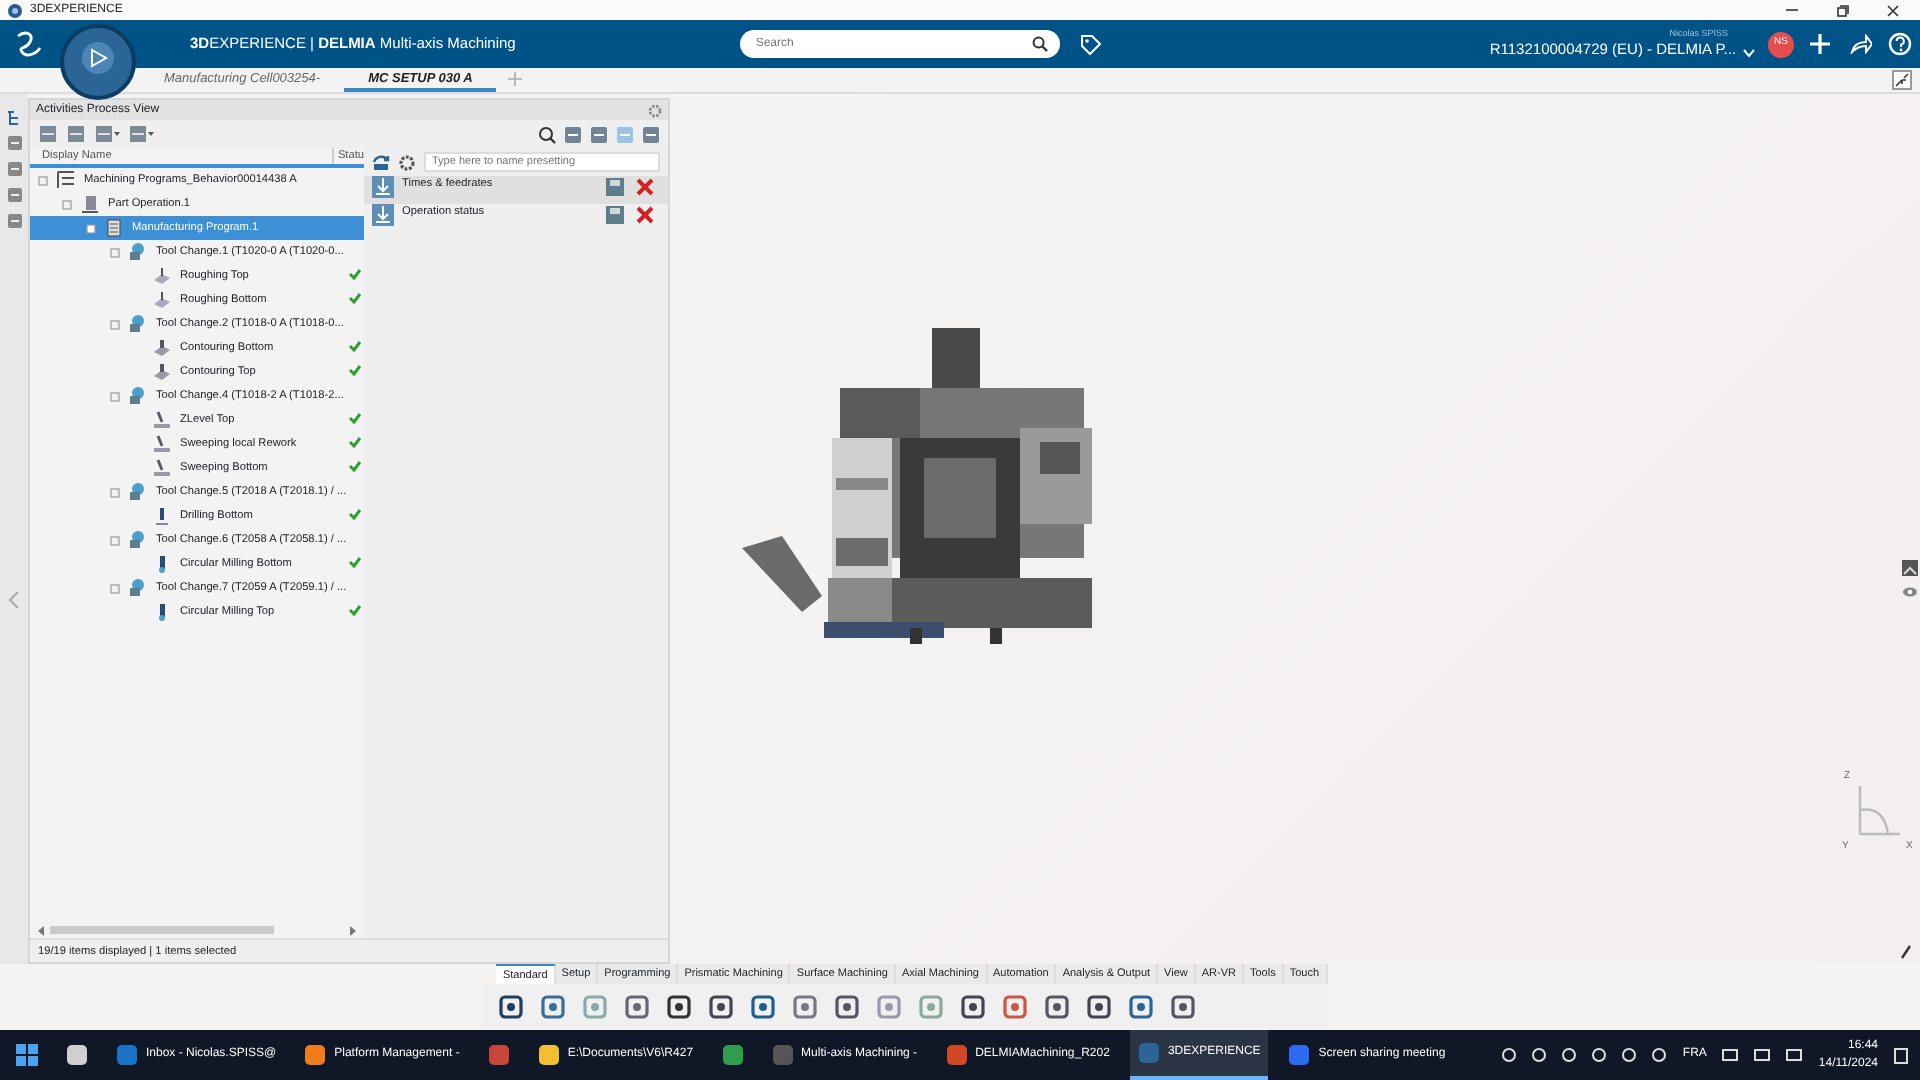 Image resolution: width=1920 pixels, height=1080 pixels. What do you see at coordinates (66, 180) in the screenshot?
I see `program-list-icon` at bounding box center [66, 180].